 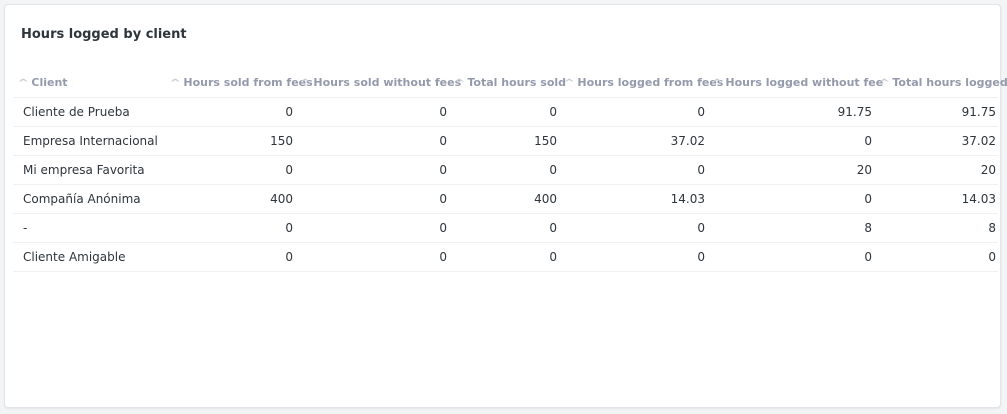 I want to click on client-cell: Cliente Amigable, so click(x=89, y=257).